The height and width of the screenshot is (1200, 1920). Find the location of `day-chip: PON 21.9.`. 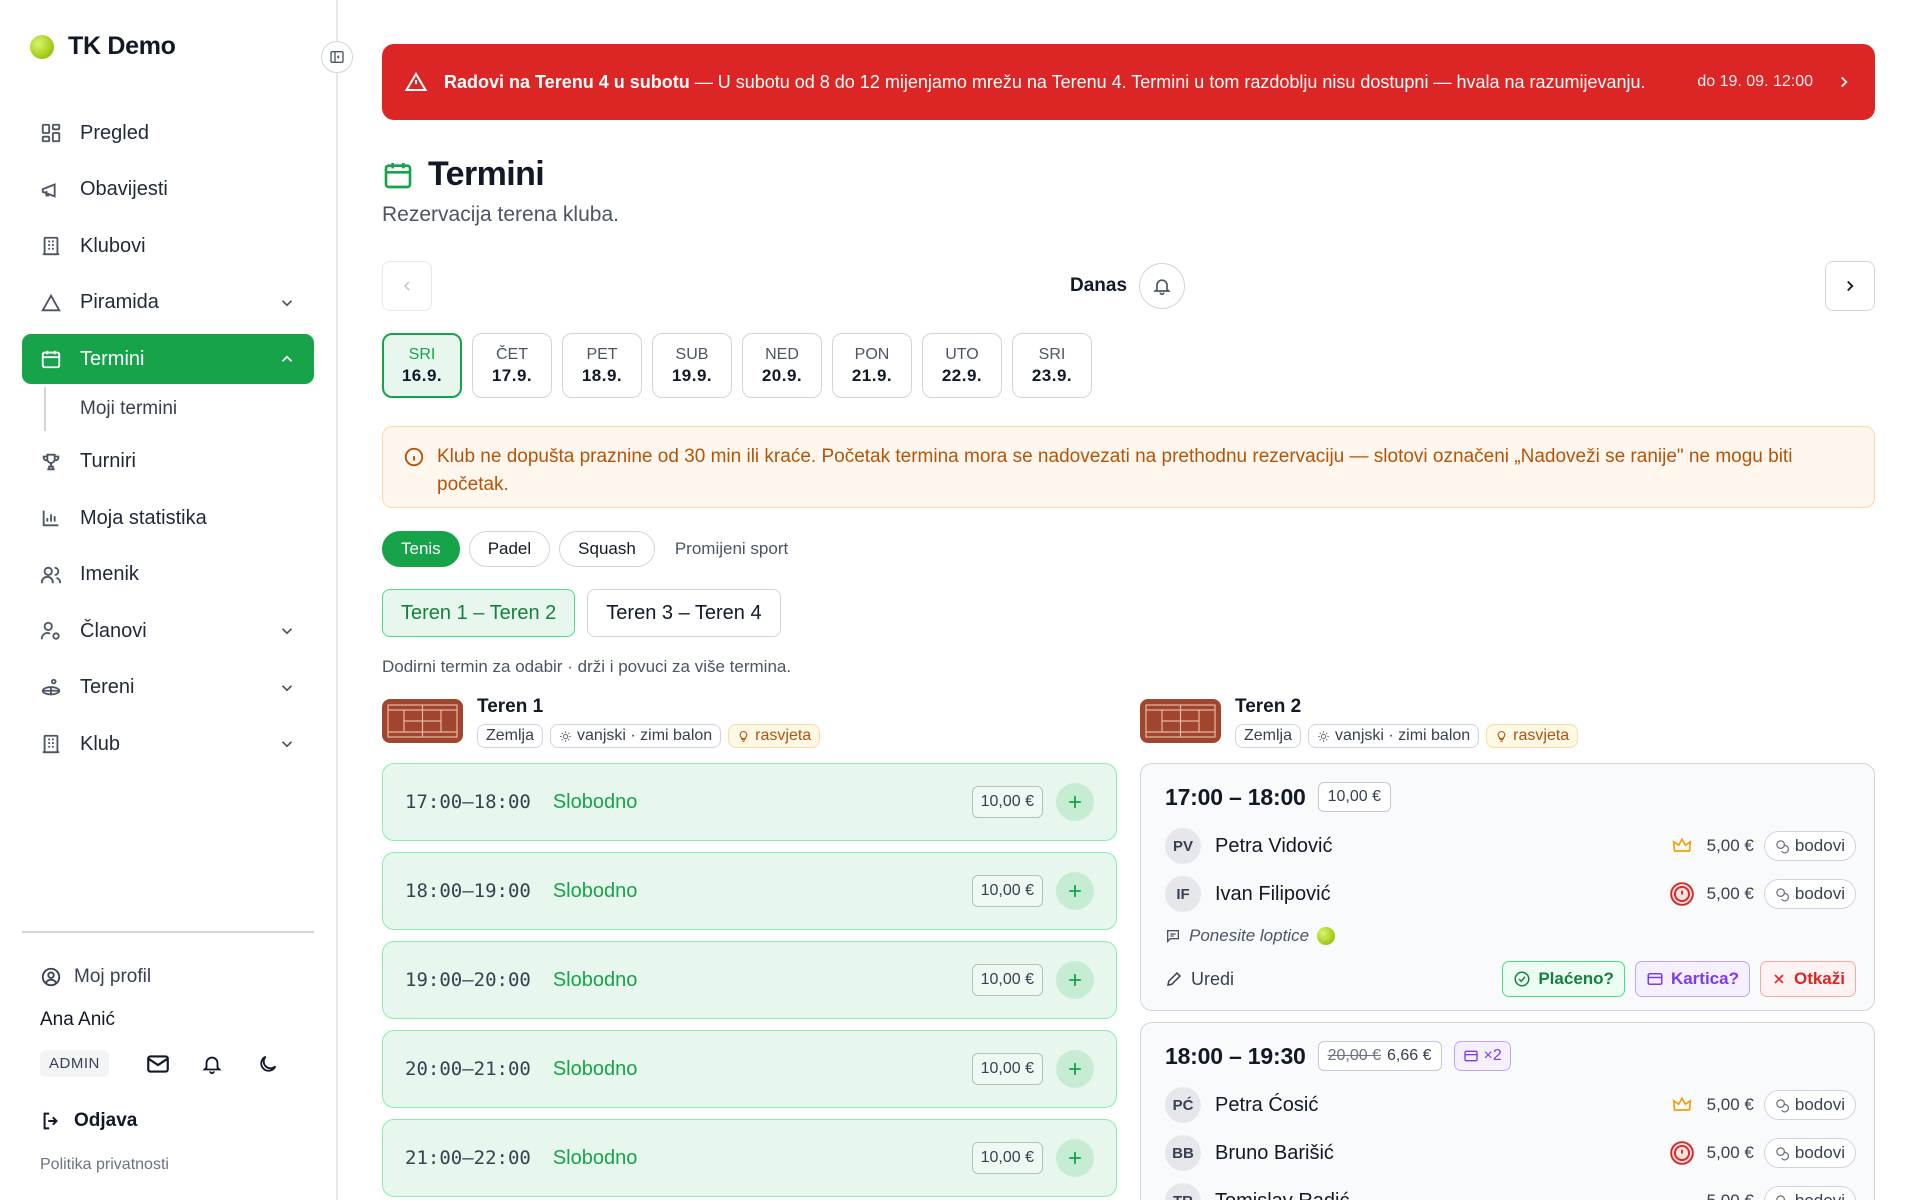

day-chip: PON 21.9. is located at coordinates (872, 365).